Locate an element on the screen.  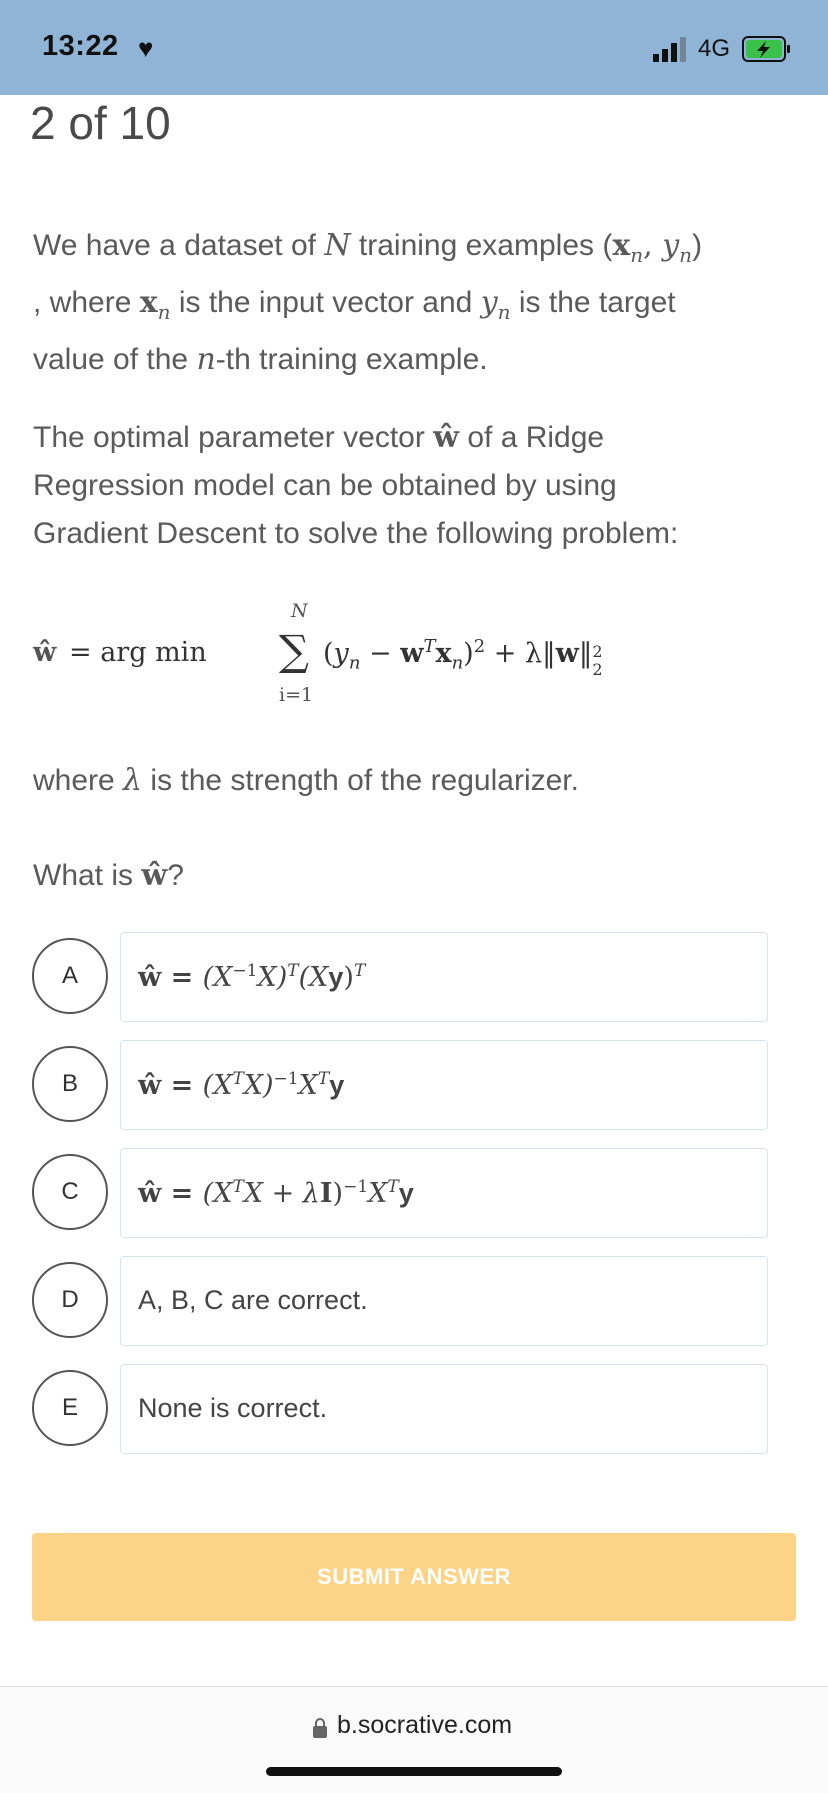
option-box: ŵ = (XTX)−1XTy is located at coordinates (444, 1085).